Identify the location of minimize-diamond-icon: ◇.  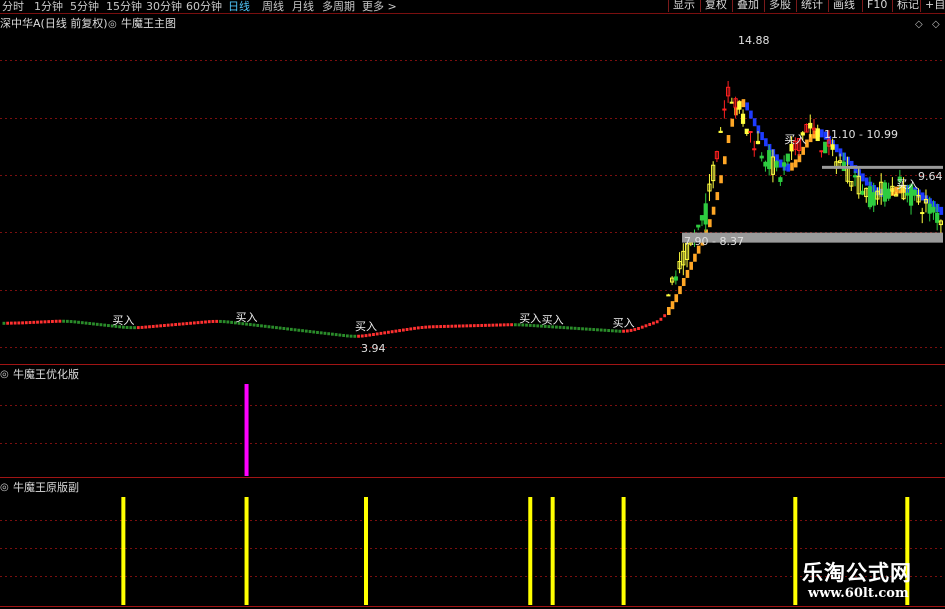
(936, 24).